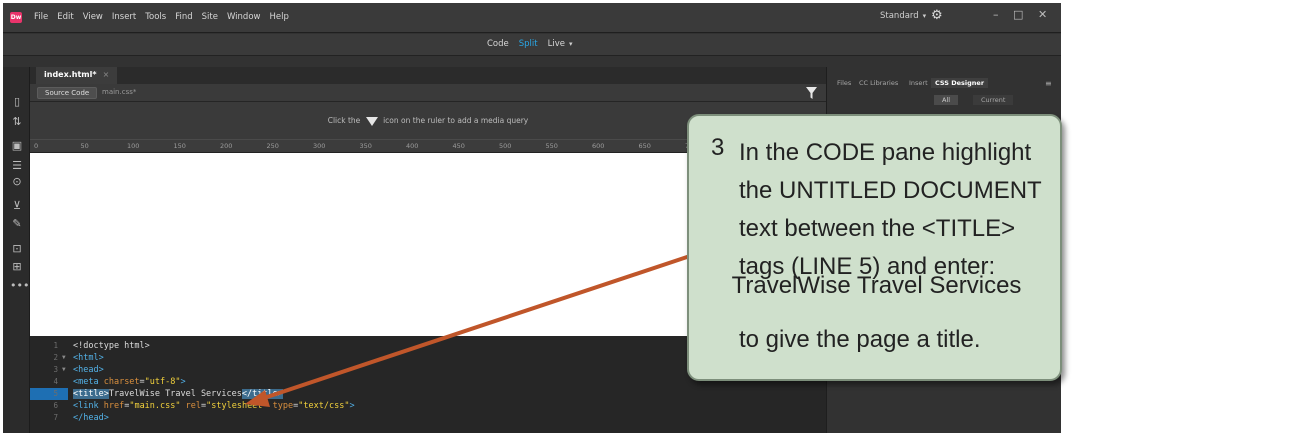 The image size is (1293, 435). Describe the element at coordinates (428, 93) in the screenshot. I see `related-files-bar: Source Code main.css*` at that location.